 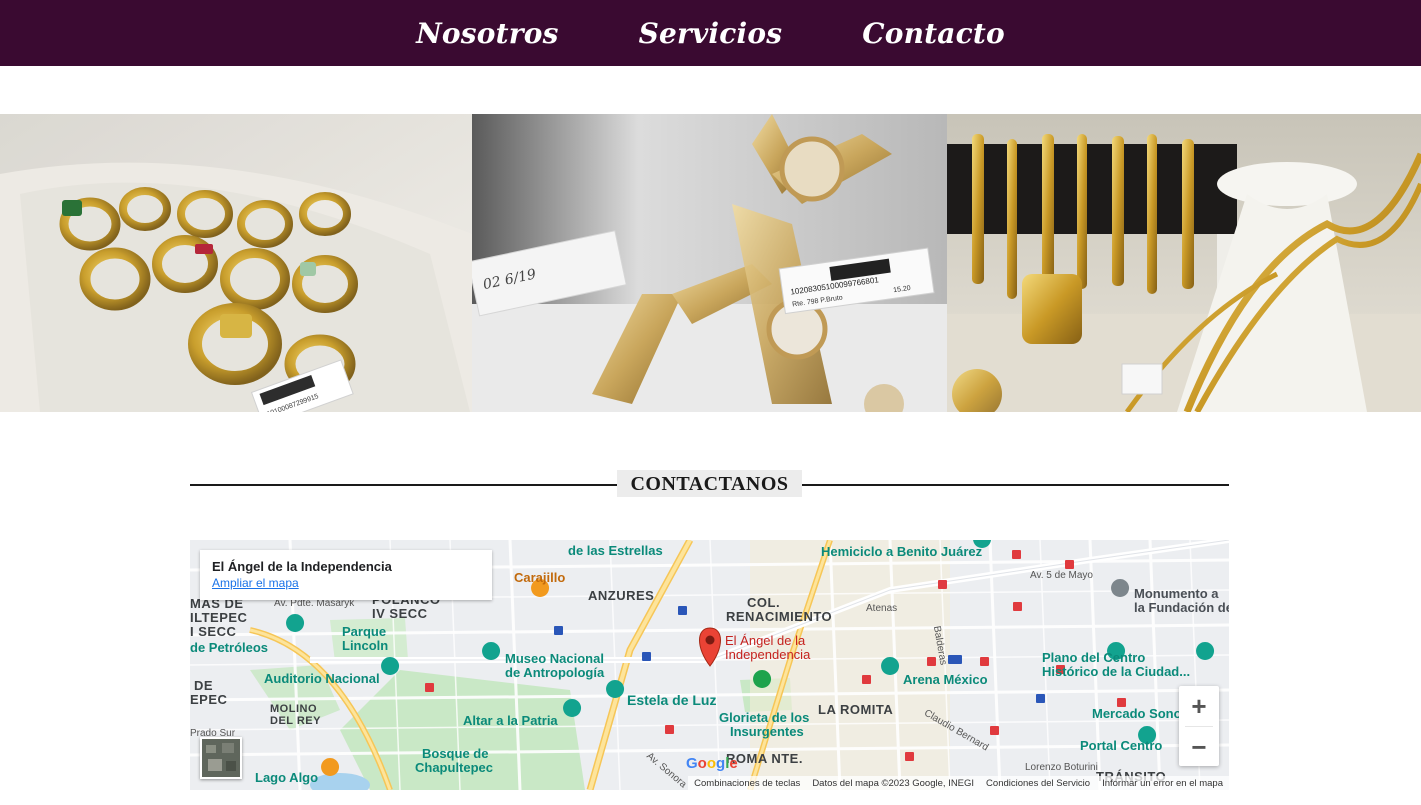 I want to click on nav-contacto: Contacto, so click(x=933, y=33).